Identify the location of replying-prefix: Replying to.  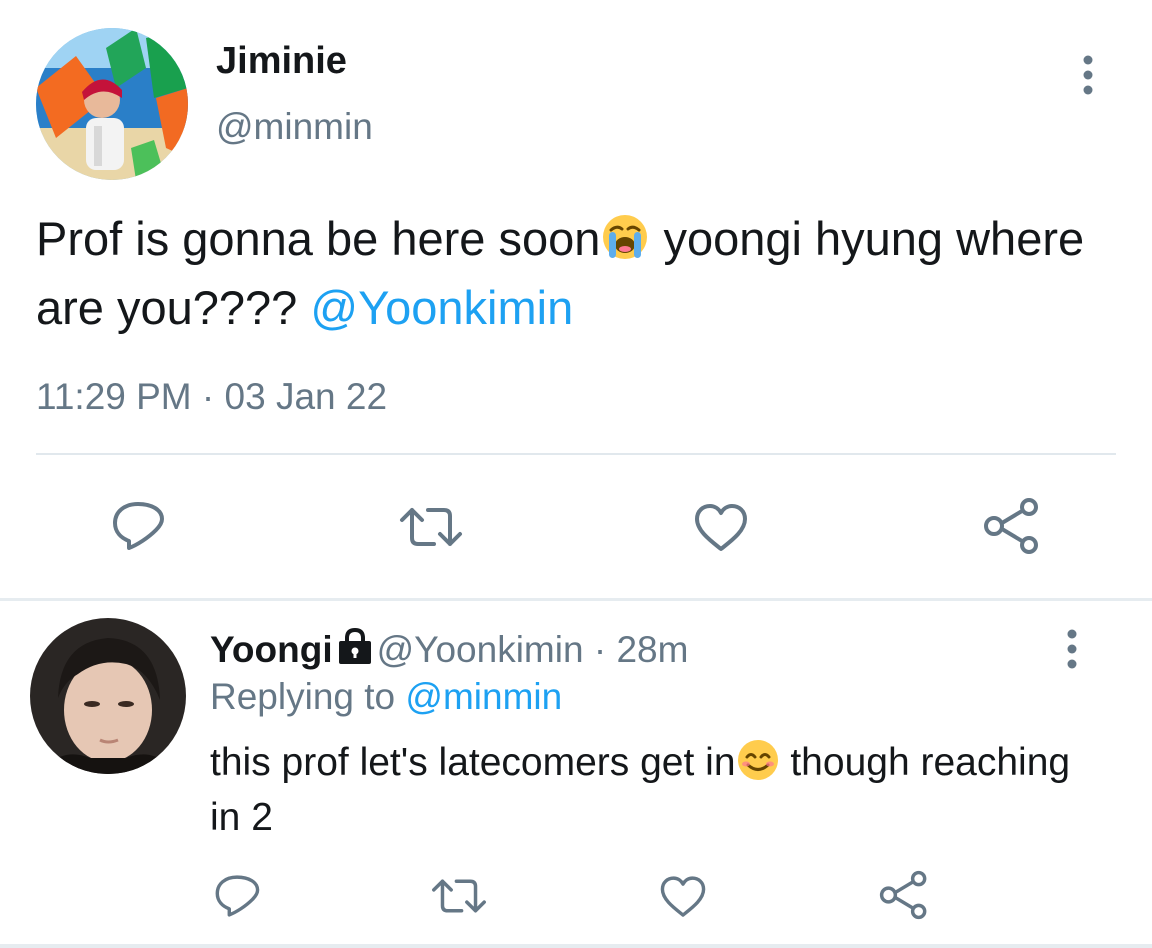
(308, 696).